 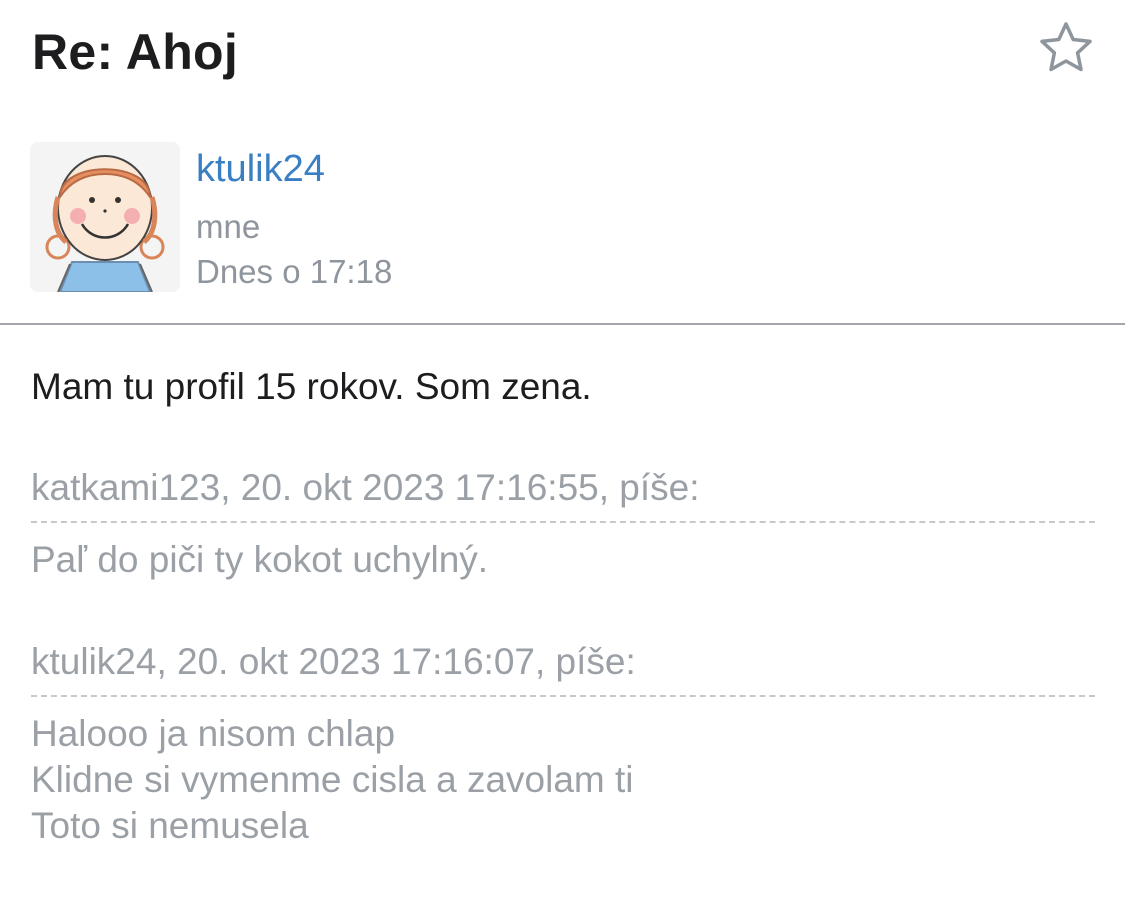 I want to click on recipient-label: mne, so click(x=228, y=226).